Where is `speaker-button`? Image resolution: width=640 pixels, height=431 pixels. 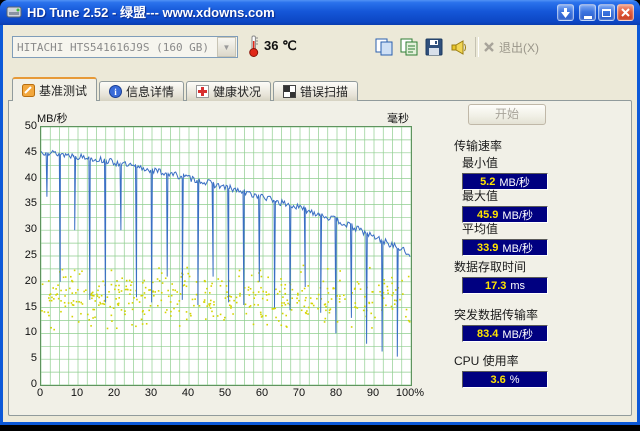 speaker-button is located at coordinates (459, 47).